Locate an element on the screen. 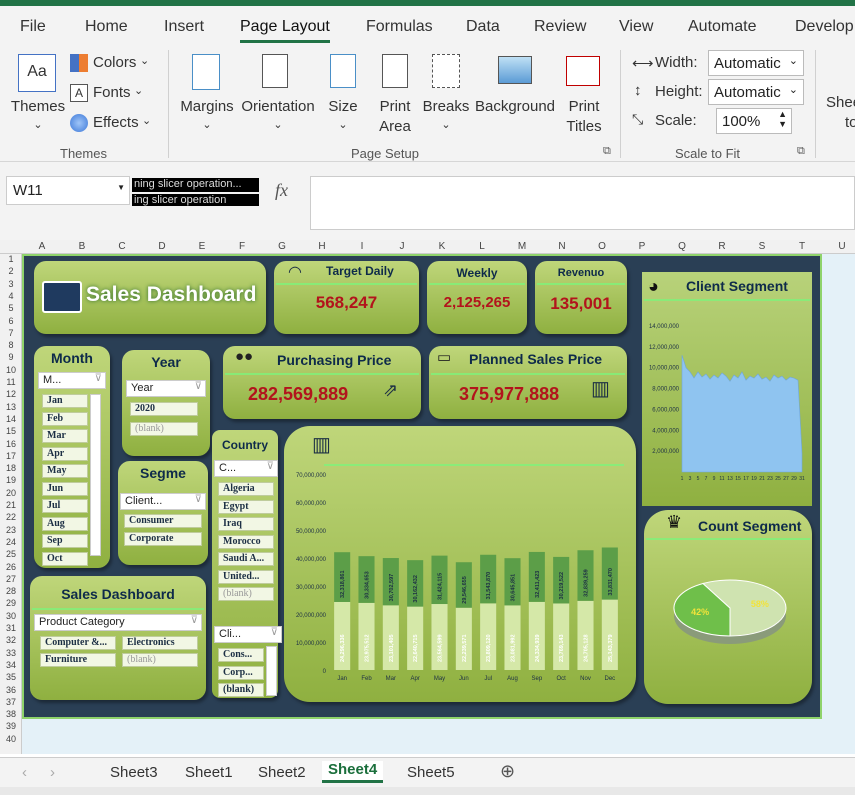 The width and height of the screenshot is (855, 795). column-header: I is located at coordinates (362, 246).